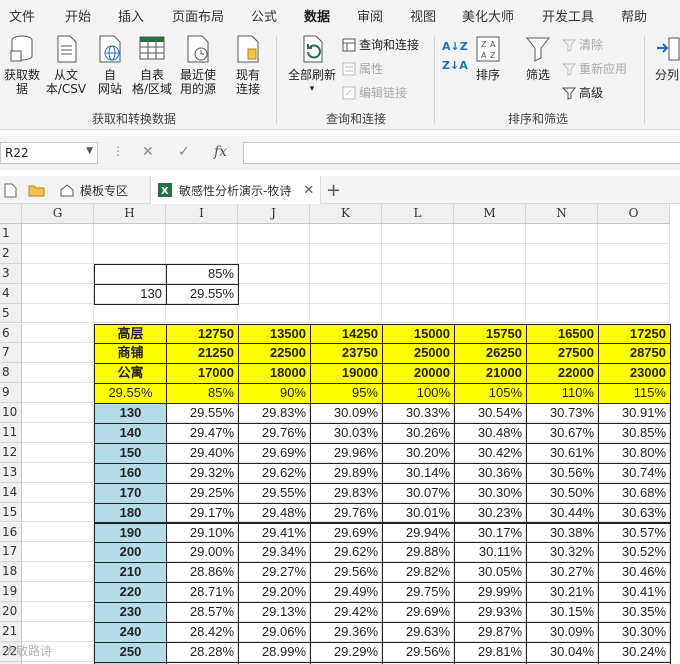 Image resolution: width=680 pixels, height=664 pixels. What do you see at coordinates (11, 333) in the screenshot?
I see `row-header-6: 6` at bounding box center [11, 333].